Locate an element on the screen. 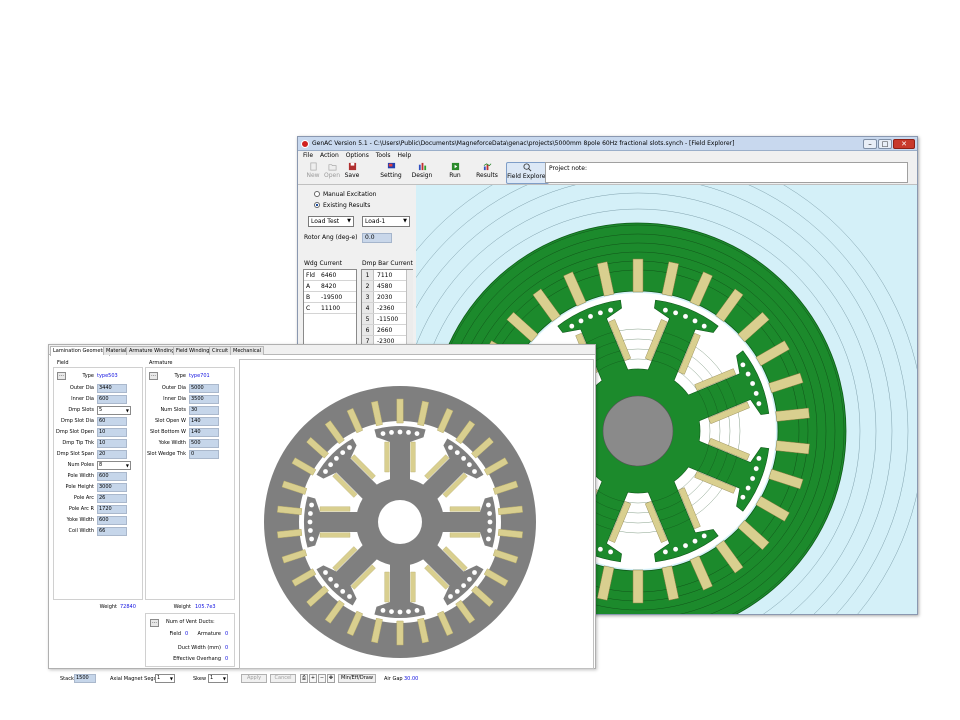  table-row: C 11100 is located at coordinates (330, 308).